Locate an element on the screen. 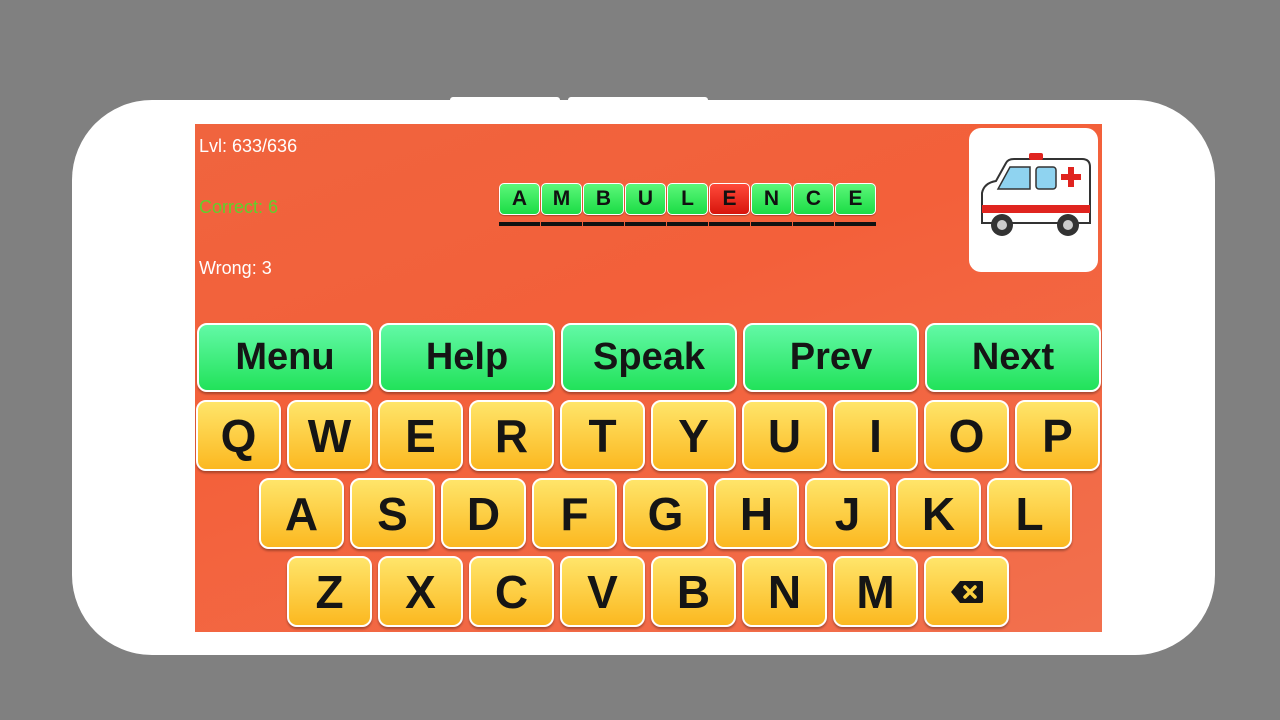 Image resolution: width=1280 pixels, height=720 pixels. key-i: I is located at coordinates (875, 435).